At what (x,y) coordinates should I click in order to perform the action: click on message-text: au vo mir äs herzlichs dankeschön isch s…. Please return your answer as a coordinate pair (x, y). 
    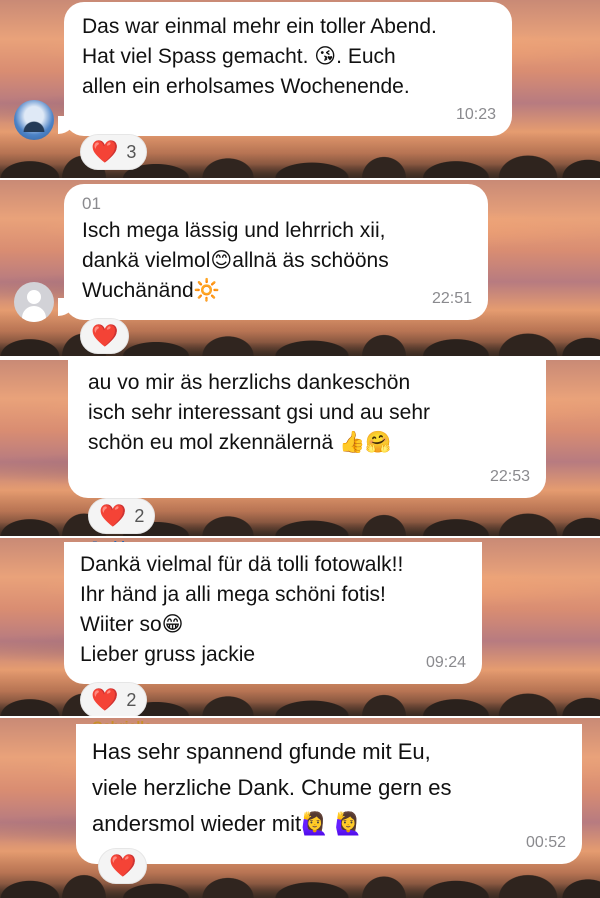
    Looking at the image, I should click on (259, 412).